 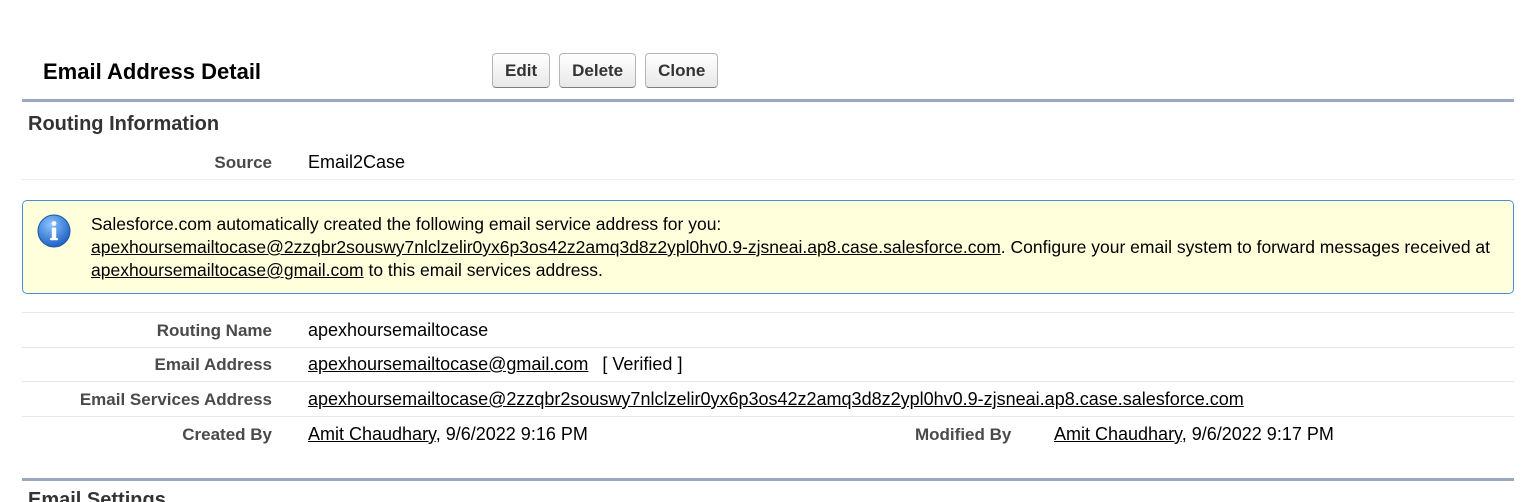 I want to click on email-address-link: apexhoursemailtocase@gmail.com, so click(x=448, y=364).